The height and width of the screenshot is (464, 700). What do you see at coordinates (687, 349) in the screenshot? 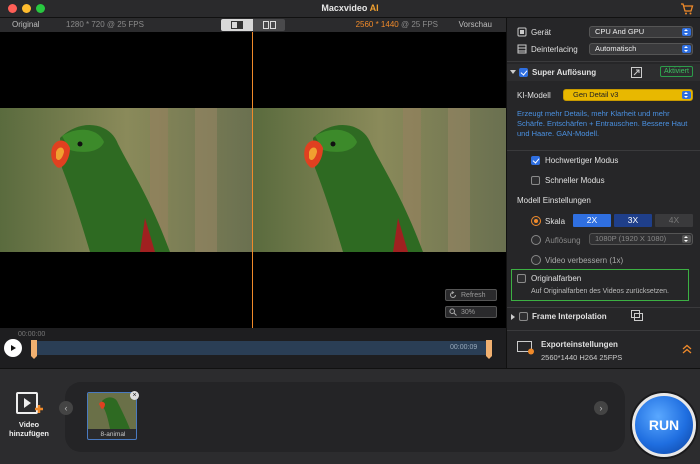
I see `chevron-up-icon` at bounding box center [687, 349].